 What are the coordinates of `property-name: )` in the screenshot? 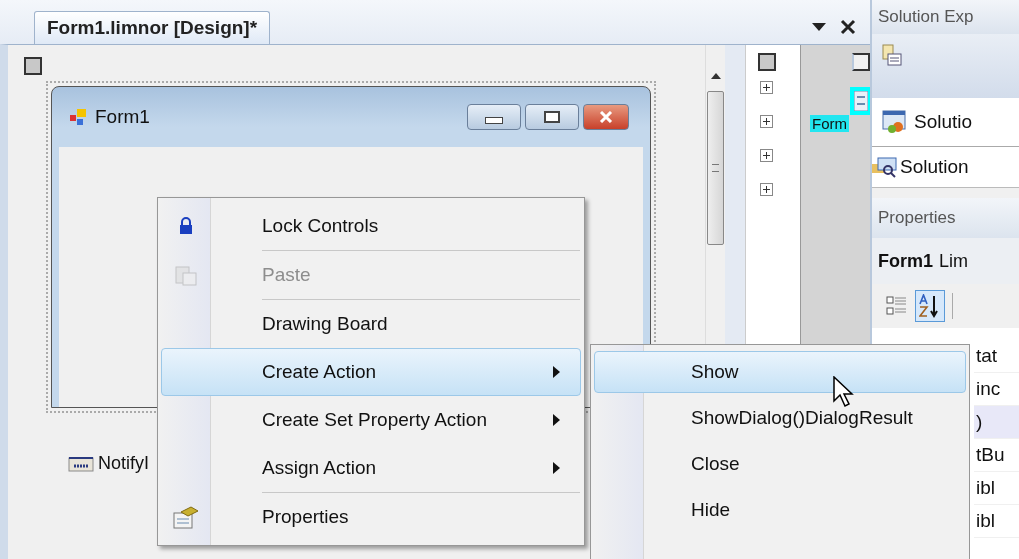 It's located at (996, 422).